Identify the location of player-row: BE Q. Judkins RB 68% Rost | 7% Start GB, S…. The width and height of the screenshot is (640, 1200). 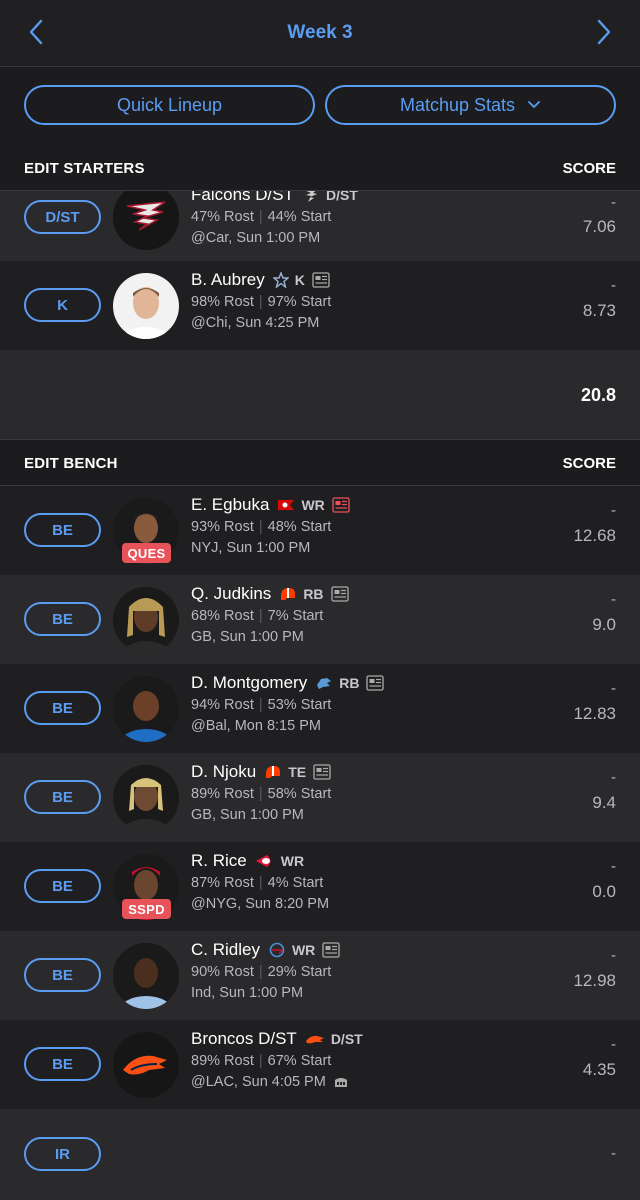
(320, 619).